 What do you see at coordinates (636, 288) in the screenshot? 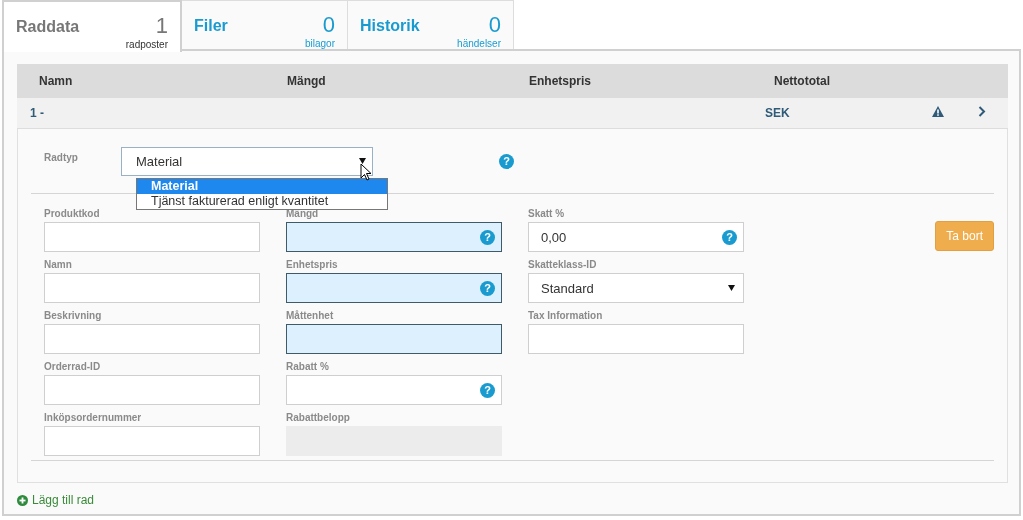
I see `select-field: Standard` at bounding box center [636, 288].